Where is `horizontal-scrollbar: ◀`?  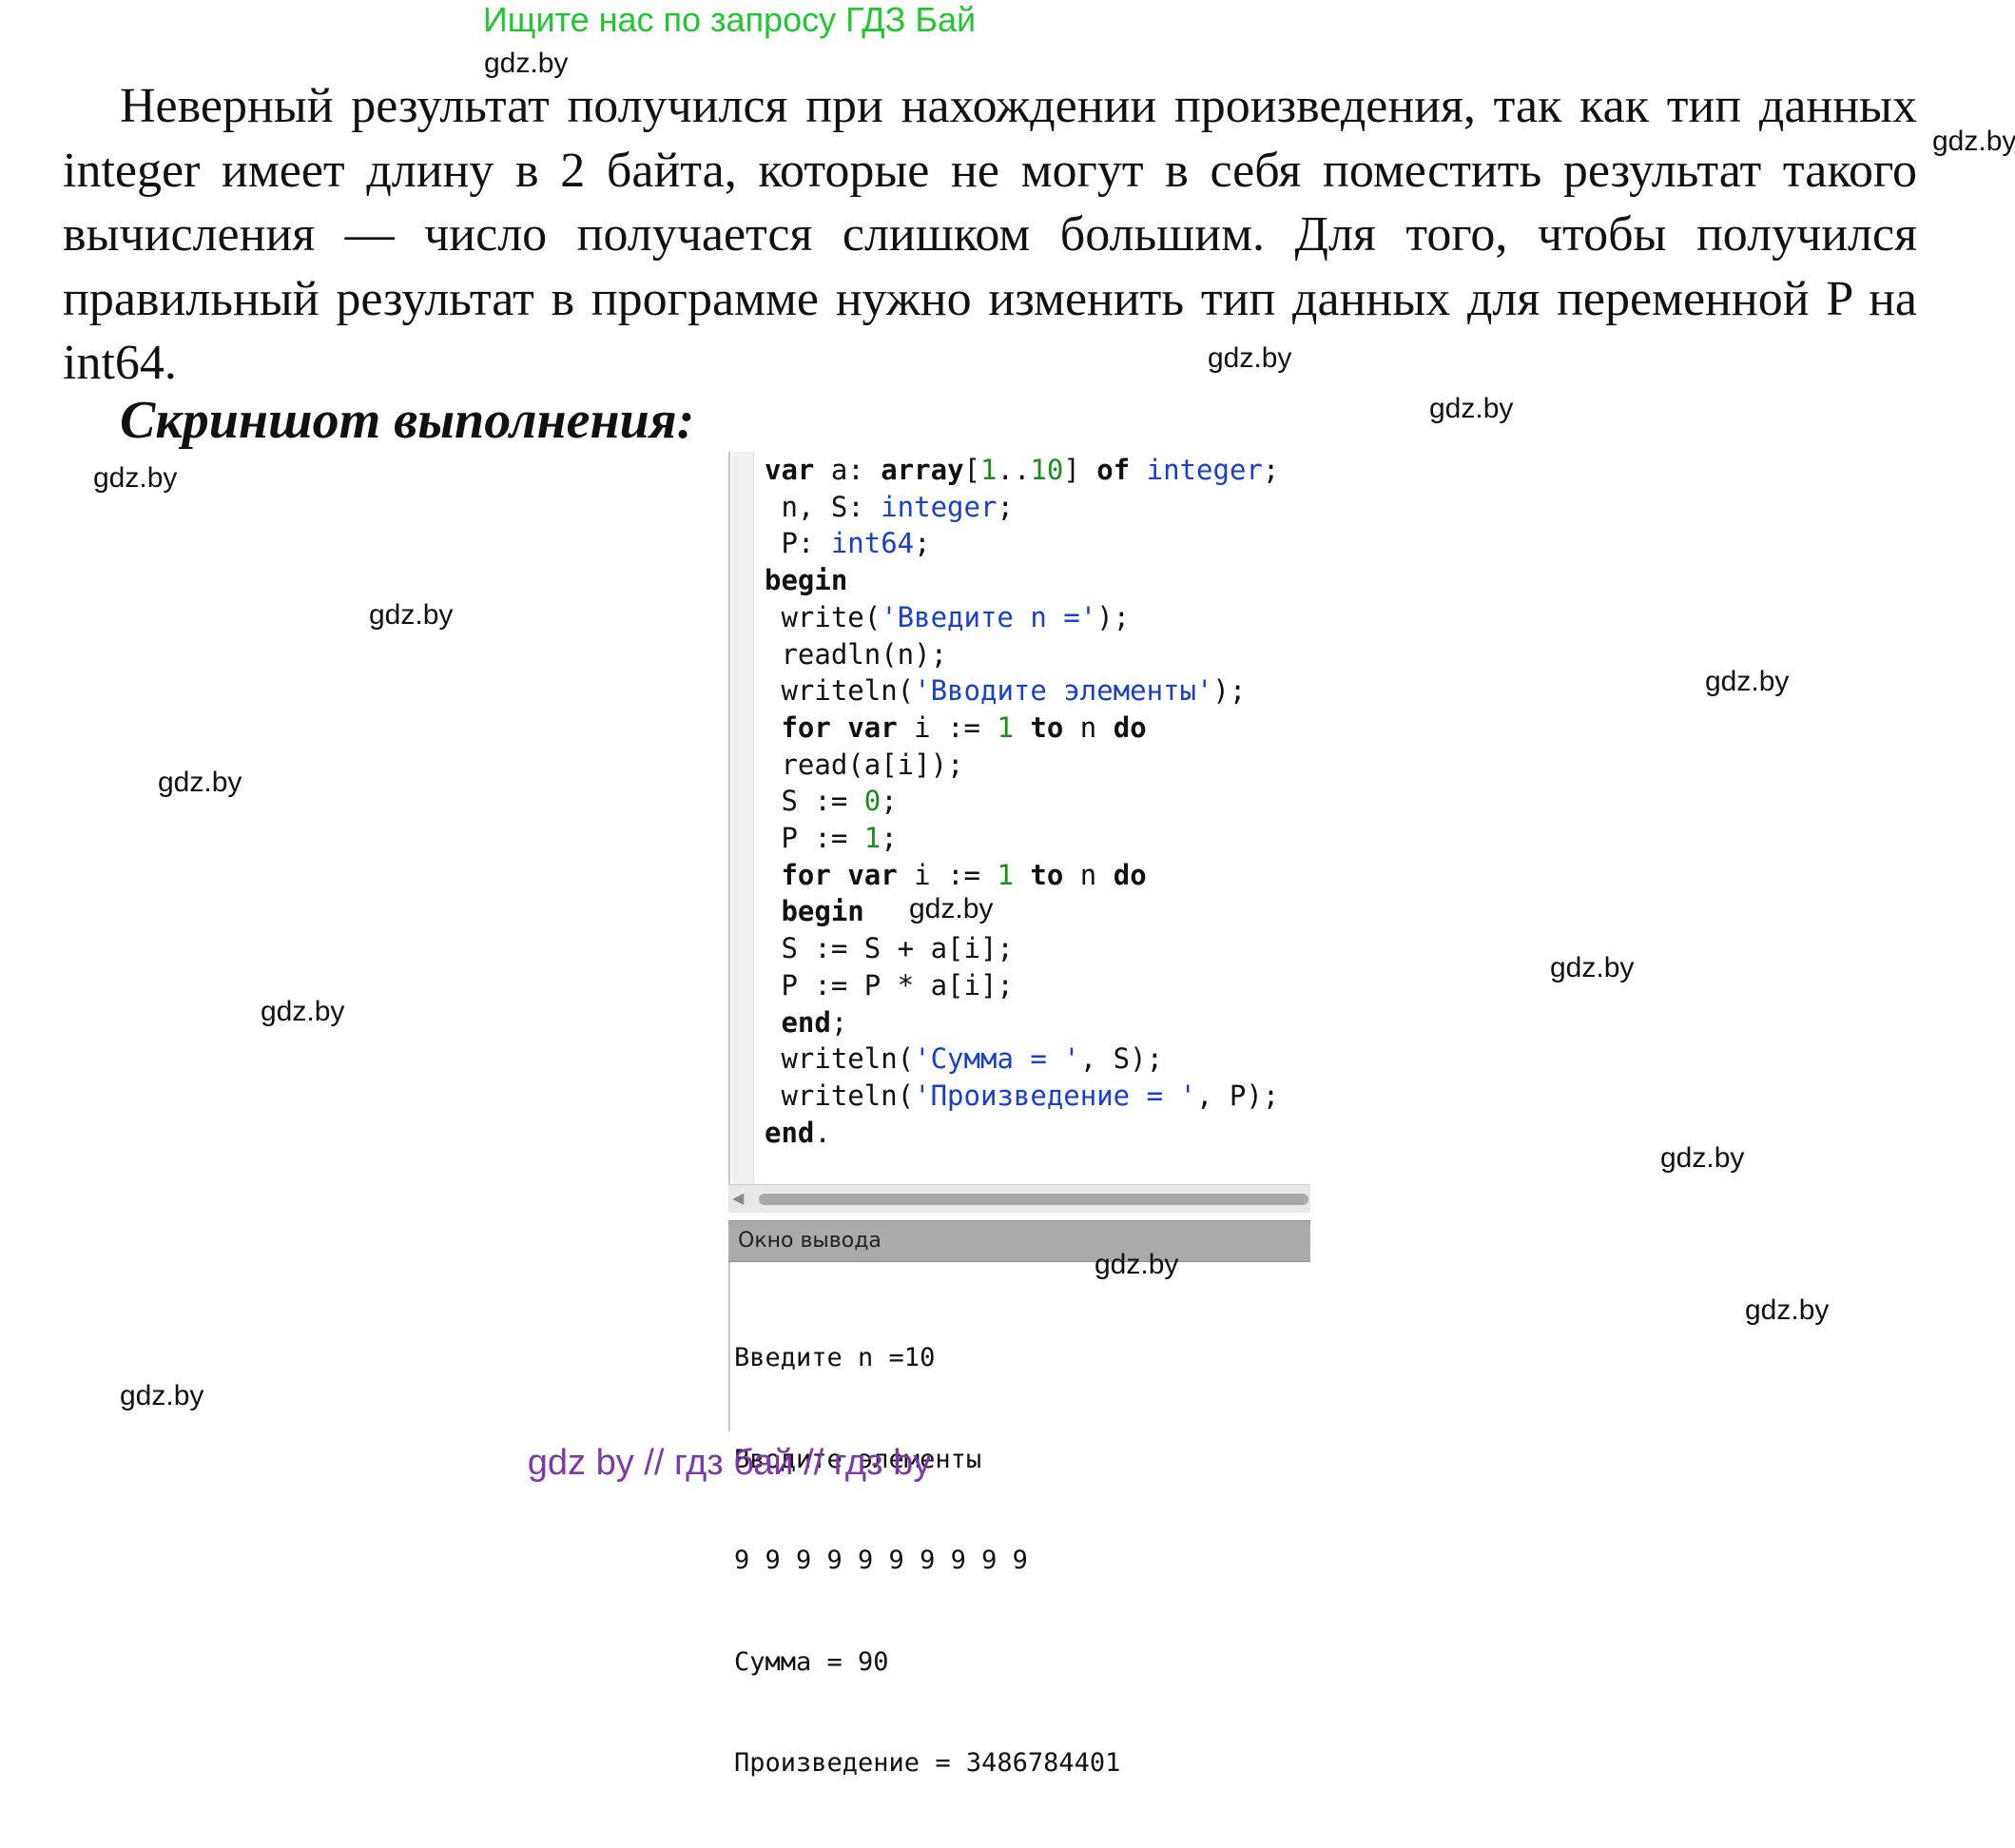
horizontal-scrollbar: ◀ is located at coordinates (1019, 1198).